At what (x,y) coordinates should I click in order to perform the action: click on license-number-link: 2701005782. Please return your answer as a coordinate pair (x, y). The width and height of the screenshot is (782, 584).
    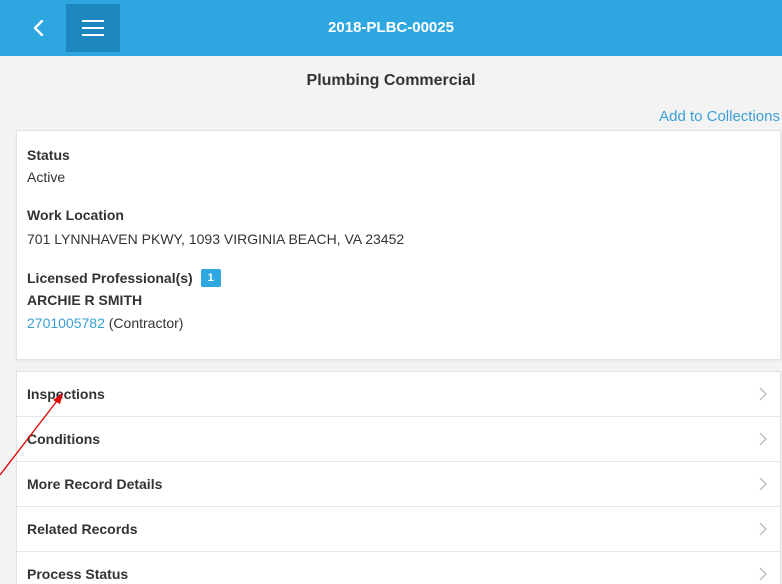
    Looking at the image, I should click on (66, 323).